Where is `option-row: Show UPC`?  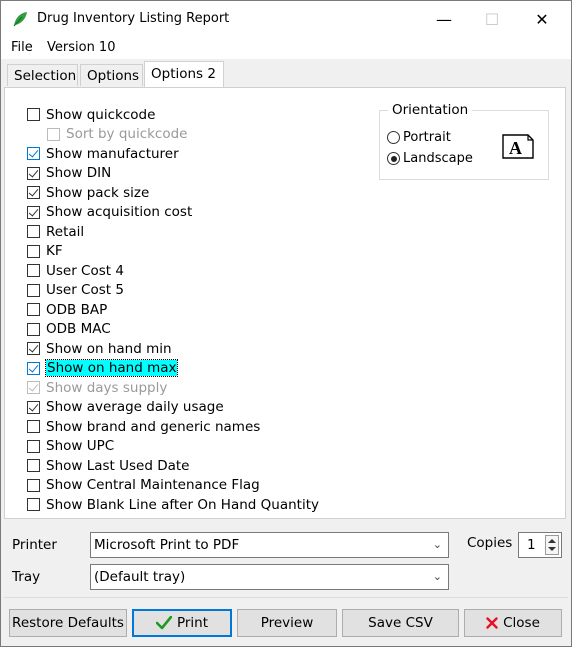
option-row: Show UPC is located at coordinates (70, 446).